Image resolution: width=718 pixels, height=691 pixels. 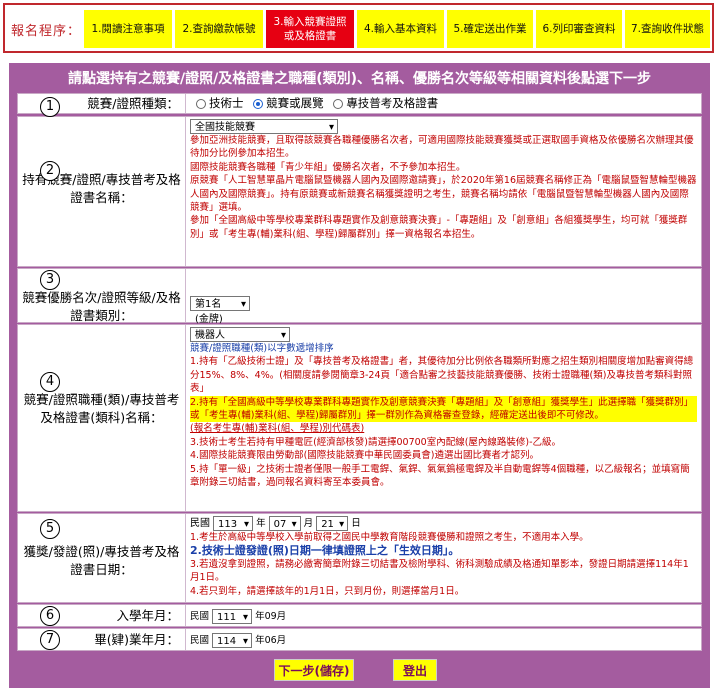 What do you see at coordinates (271, 616) in the screenshot?
I see `enroll-suffix: 年09月` at bounding box center [271, 616].